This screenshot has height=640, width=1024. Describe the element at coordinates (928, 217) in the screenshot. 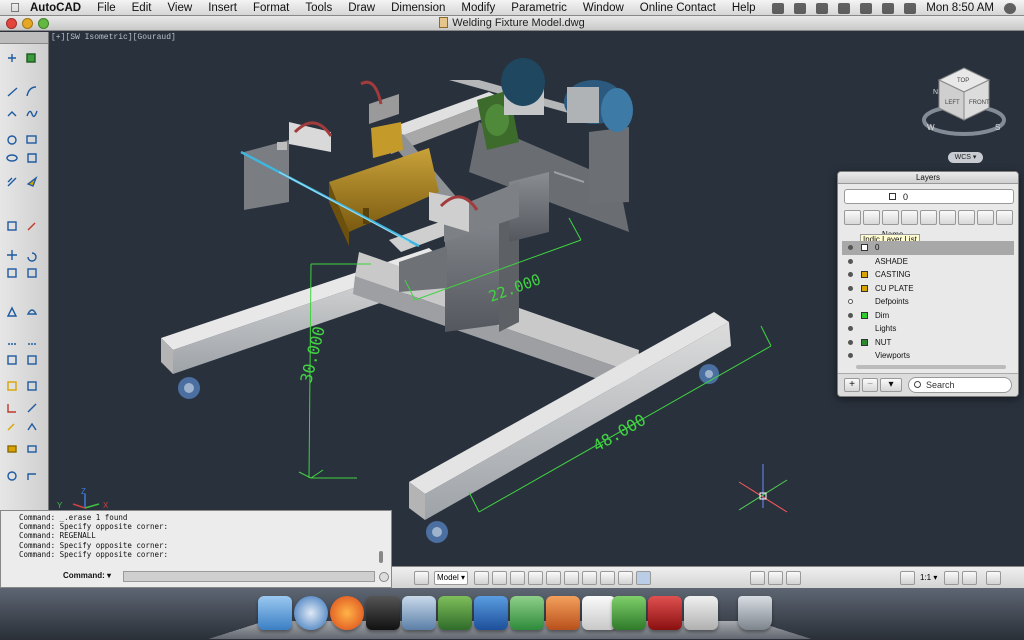

I see `layer-lock-icon` at that location.